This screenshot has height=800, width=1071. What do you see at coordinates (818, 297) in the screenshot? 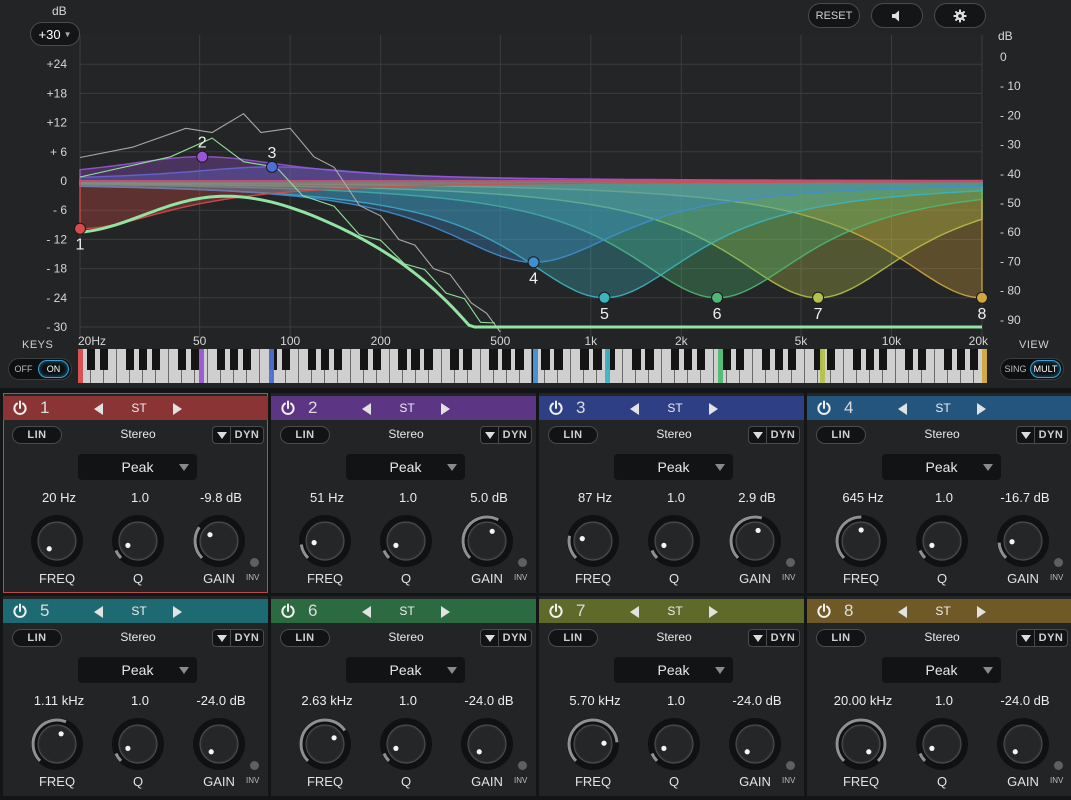
I see `band-7-handle` at bounding box center [818, 297].